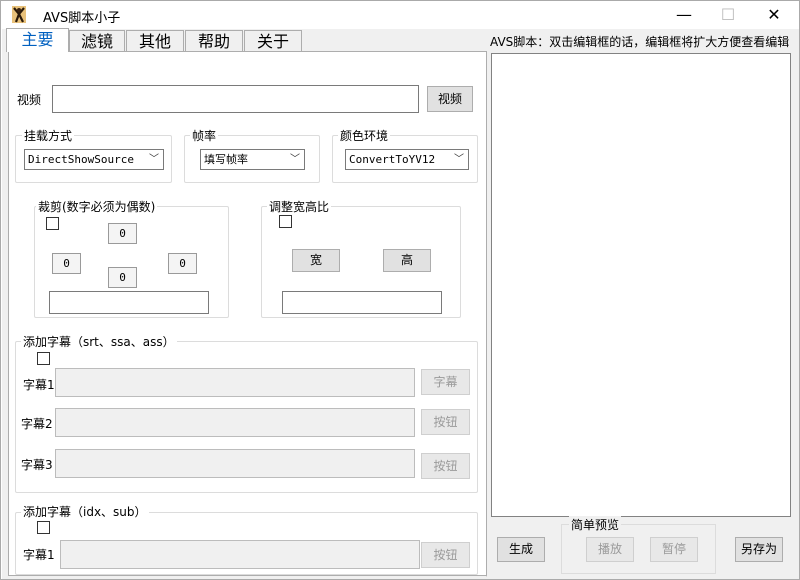 This screenshot has height=580, width=800. What do you see at coordinates (595, 524) in the screenshot?
I see `preview-title: 简单预览` at bounding box center [595, 524].